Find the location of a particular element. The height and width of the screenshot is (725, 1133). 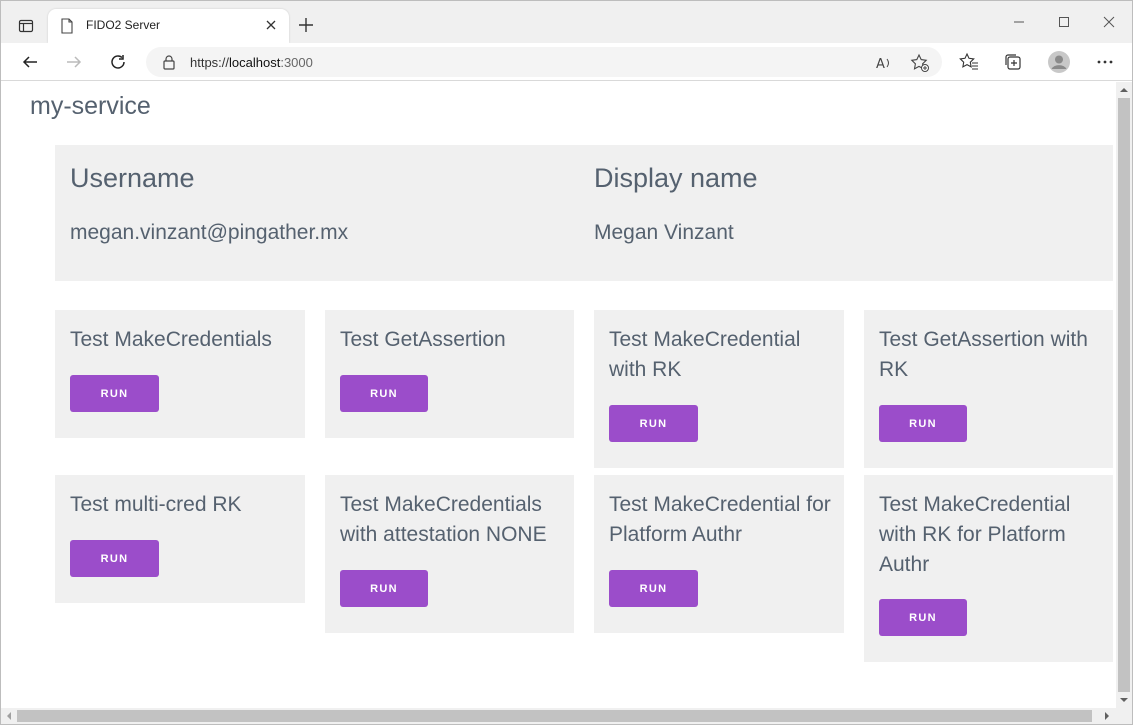

test-title: Test MakeCredential with RK is located at coordinates (705, 354).